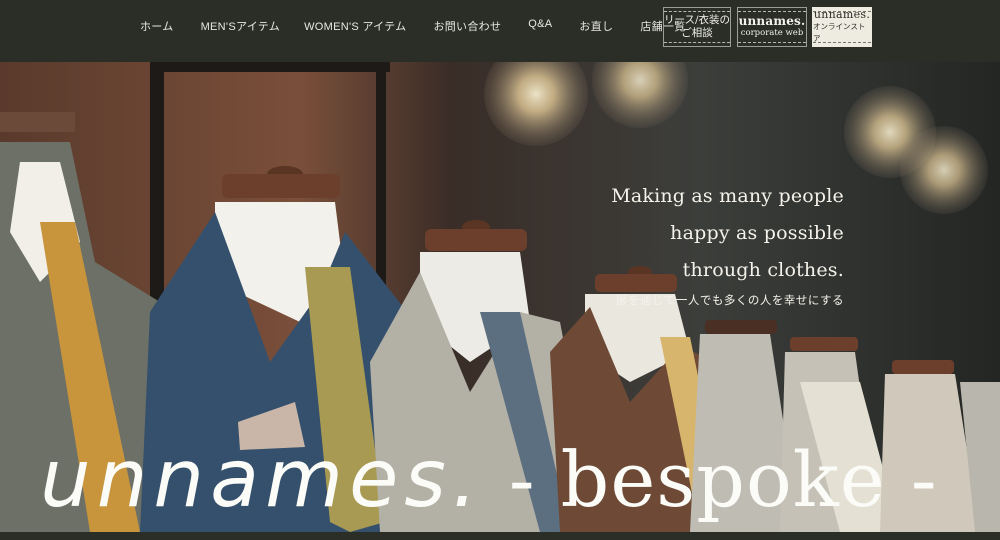 The height and width of the screenshot is (540, 1000). I want to click on corporate-button-line1: unnames., so click(772, 21).